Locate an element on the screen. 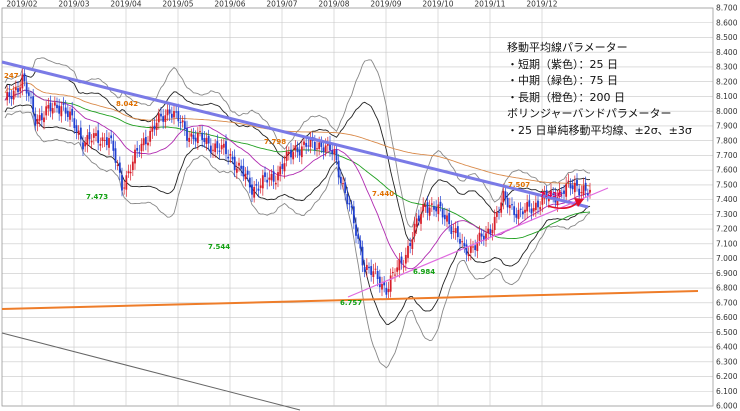 Image resolution: width=740 pixels, height=411 pixels. x-tick-label: 2019/03 is located at coordinates (73, 4).